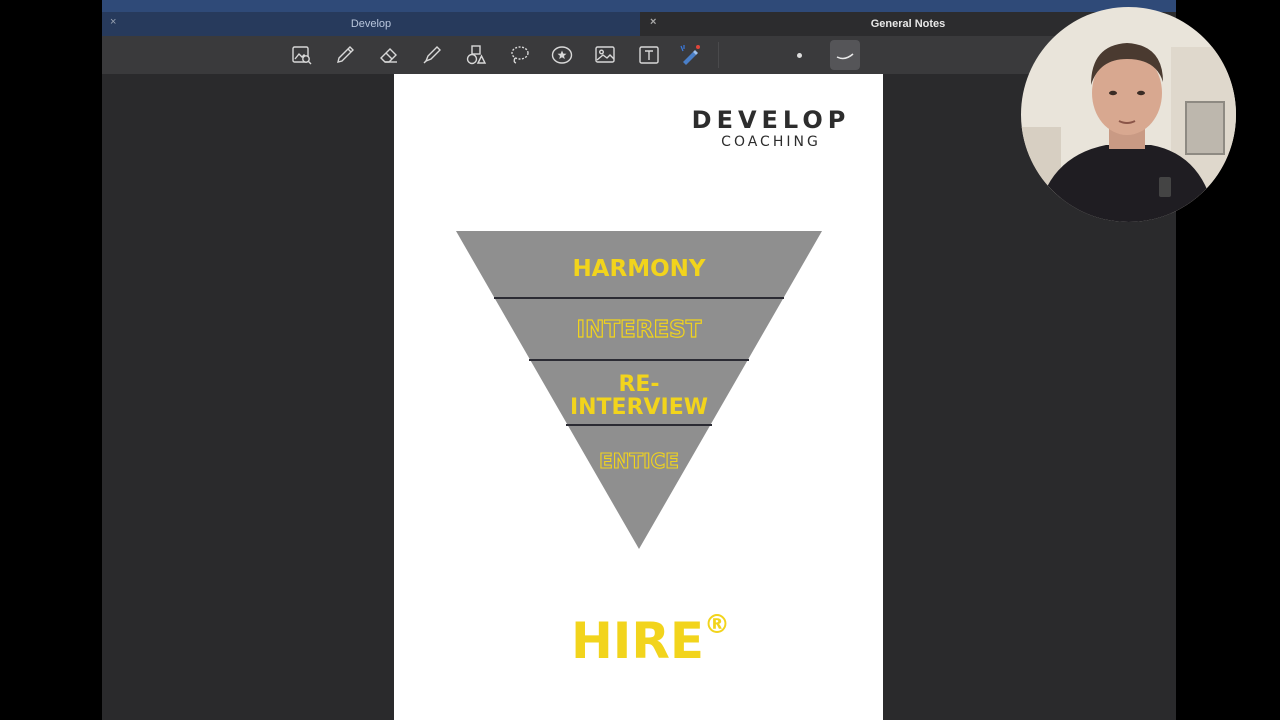  What do you see at coordinates (345, 55) in the screenshot?
I see `pen-icon` at bounding box center [345, 55].